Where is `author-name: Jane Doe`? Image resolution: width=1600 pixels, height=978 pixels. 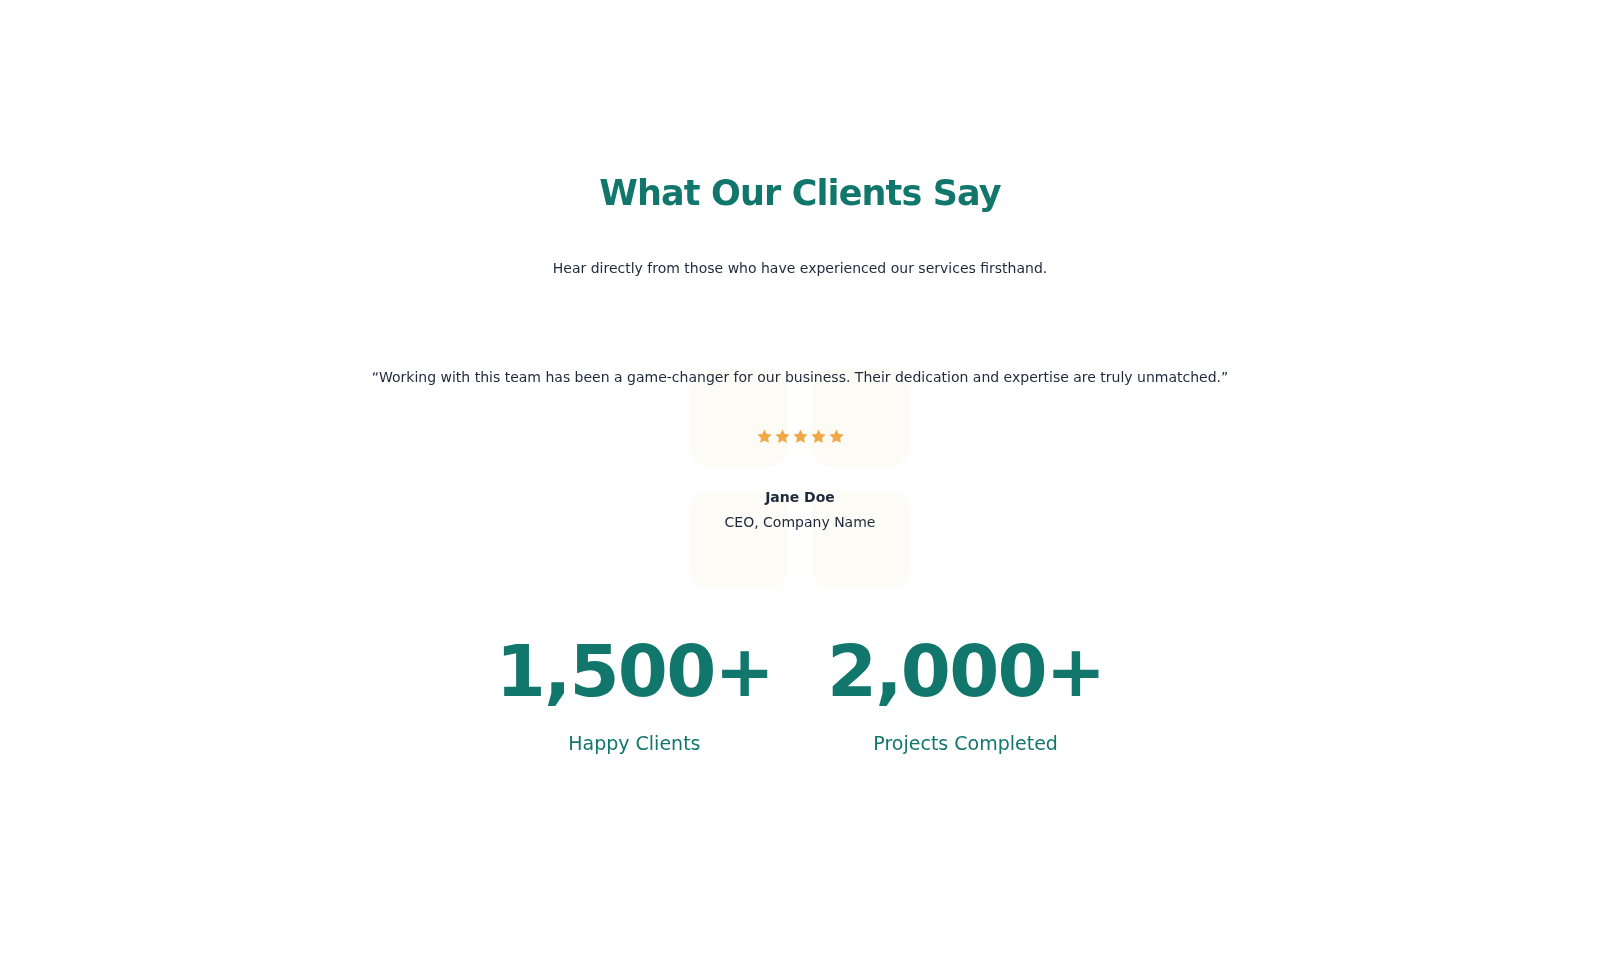
author-name: Jane Doe is located at coordinates (800, 497).